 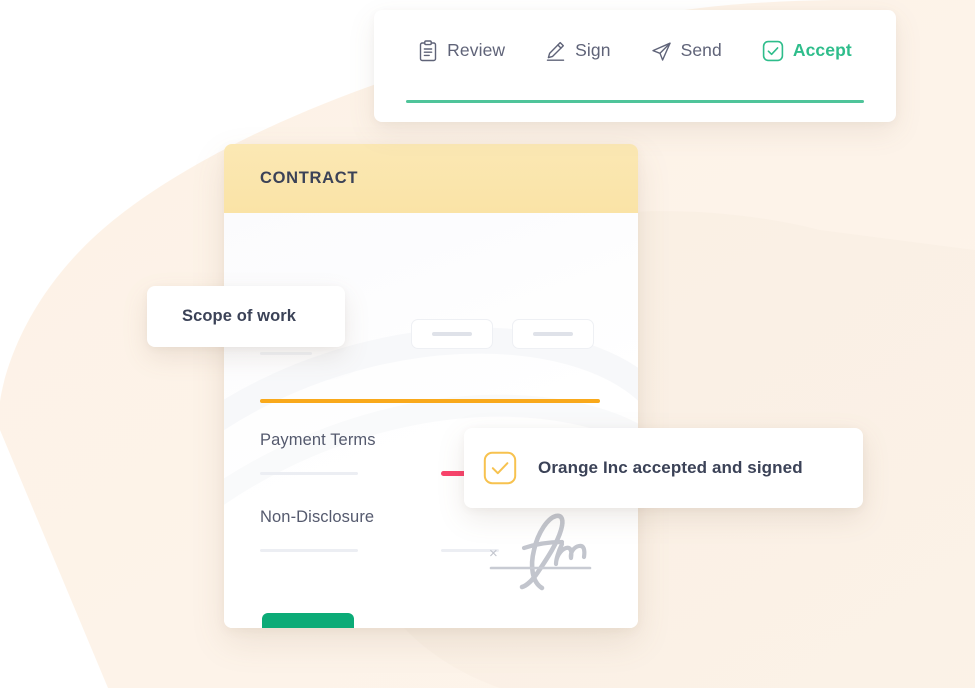 I want to click on signature-x-mark: ×, so click(x=493, y=553).